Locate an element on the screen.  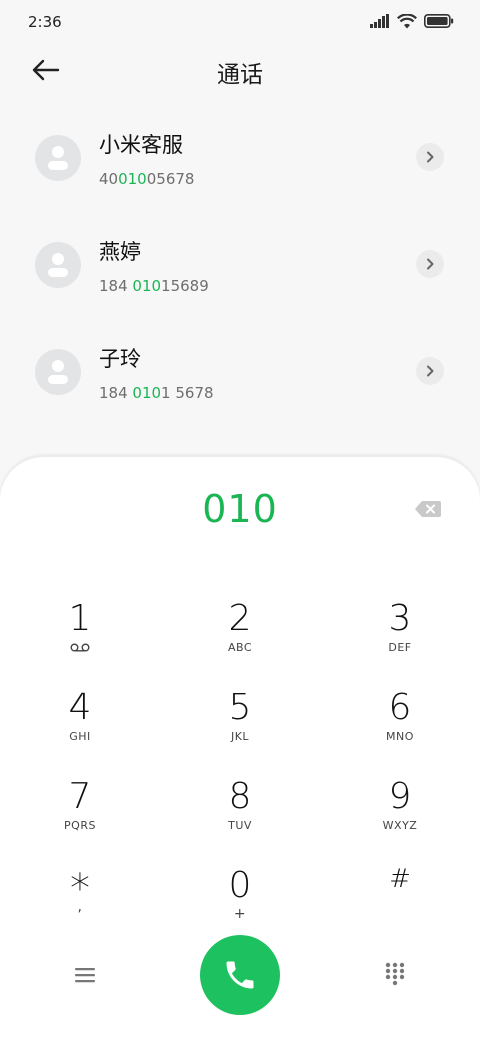
key-letters: , is located at coordinates (80, 907).